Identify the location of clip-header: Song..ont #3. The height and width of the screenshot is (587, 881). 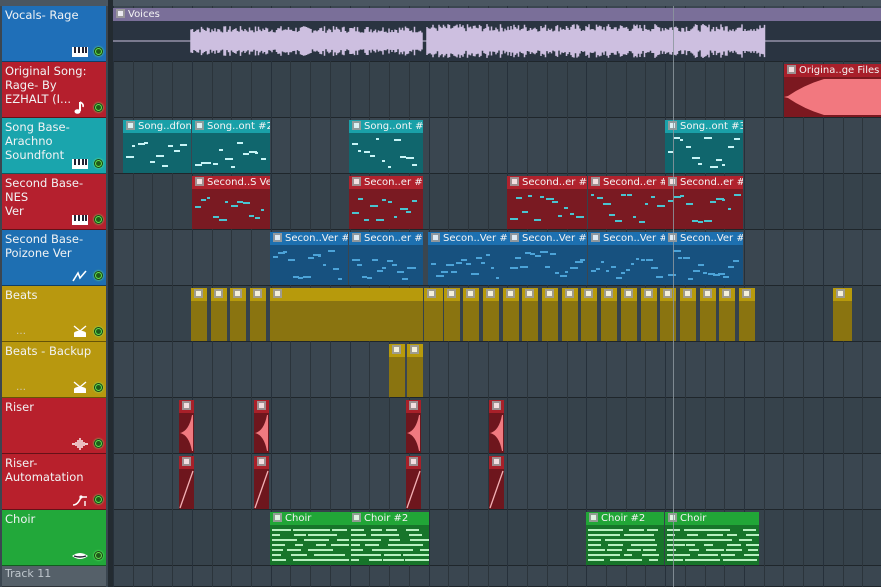
(704, 126).